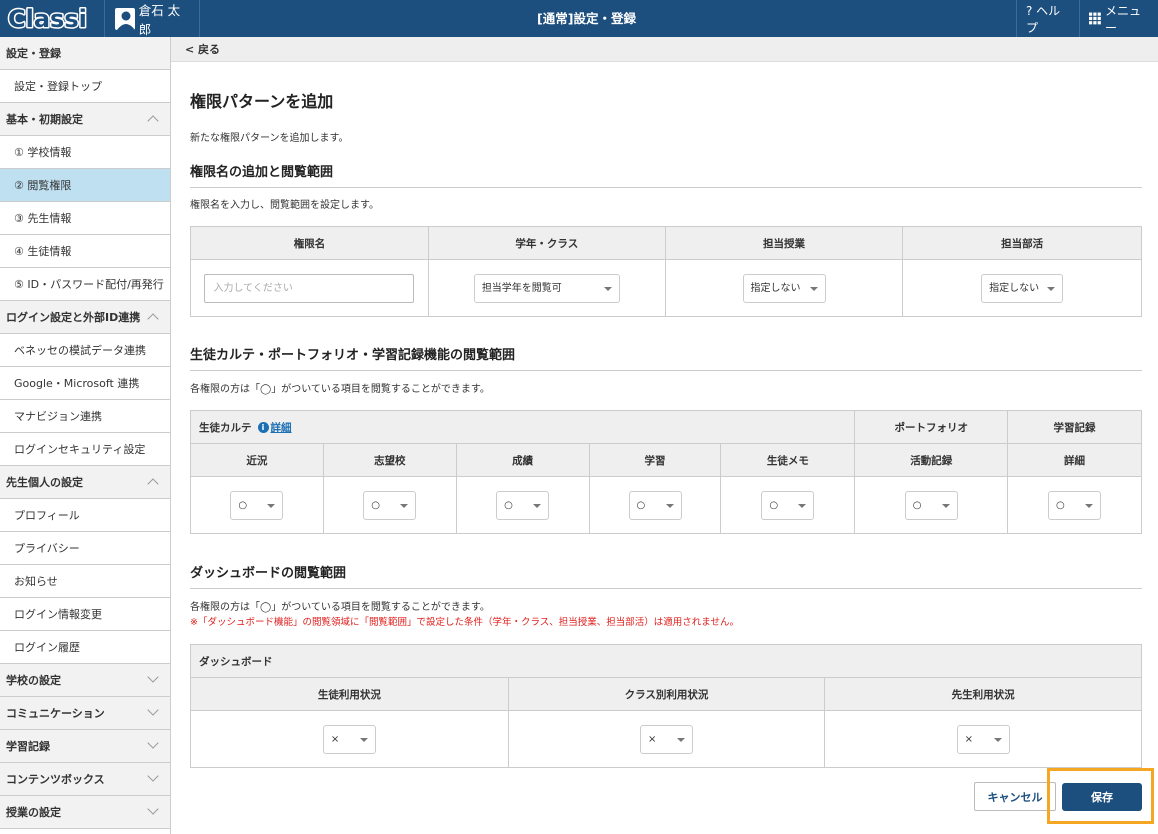  What do you see at coordinates (1074, 427) in the screenshot?
I see `group-header-record: 学習記録` at bounding box center [1074, 427].